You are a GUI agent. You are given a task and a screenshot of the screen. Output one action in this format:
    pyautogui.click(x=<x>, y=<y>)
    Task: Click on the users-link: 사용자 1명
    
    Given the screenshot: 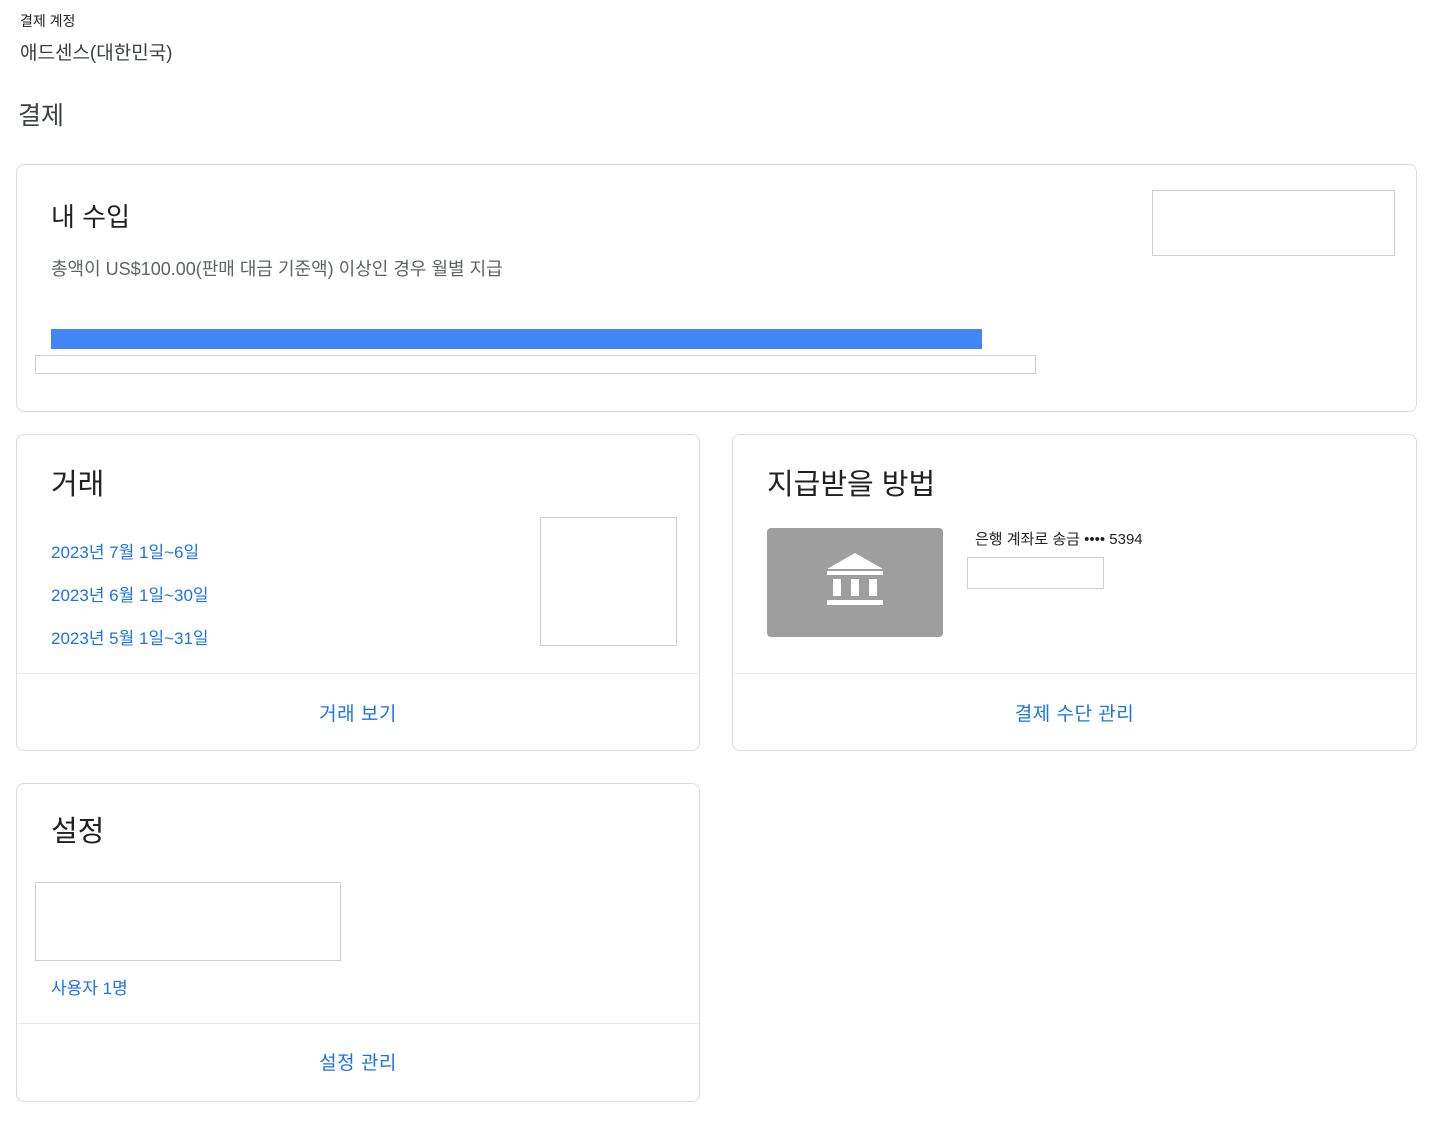 What is the action you would take?
    pyautogui.click(x=89, y=986)
    